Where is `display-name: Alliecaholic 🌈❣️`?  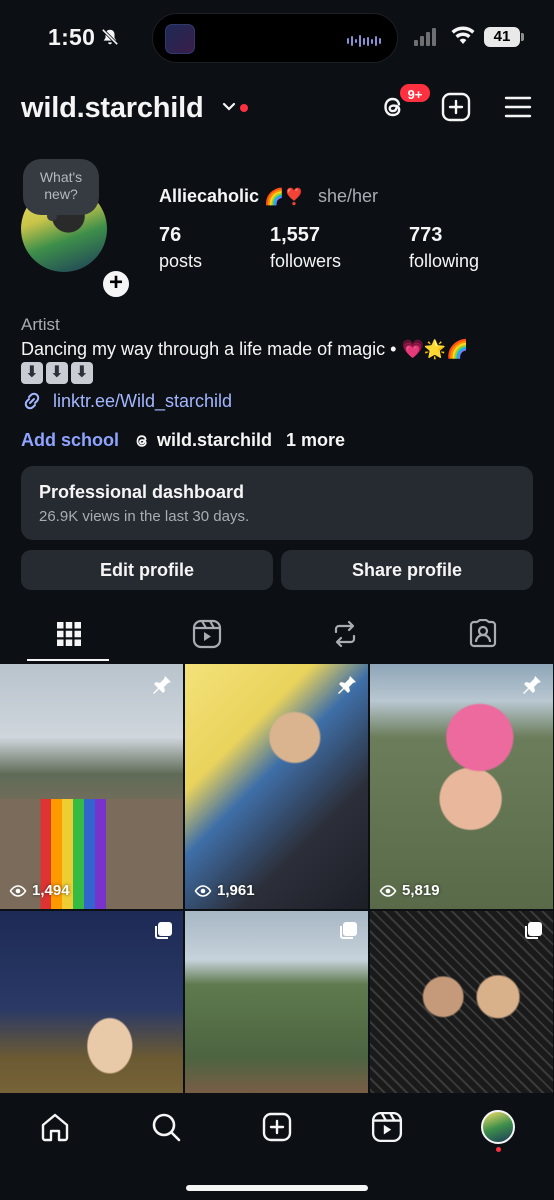 display-name: Alliecaholic 🌈❣️ is located at coordinates (231, 196).